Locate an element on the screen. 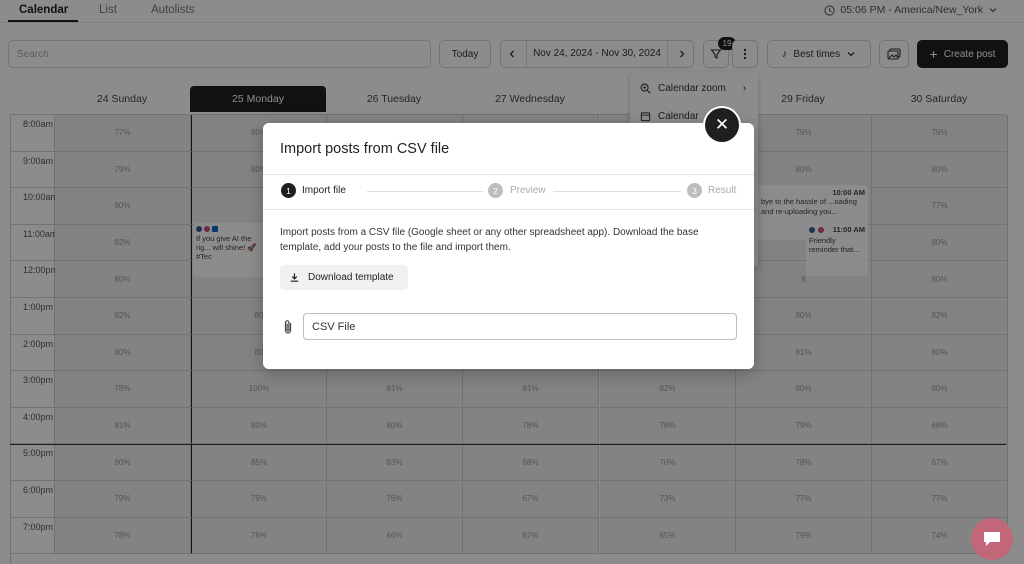  step-1-label: Import file is located at coordinates (324, 190).